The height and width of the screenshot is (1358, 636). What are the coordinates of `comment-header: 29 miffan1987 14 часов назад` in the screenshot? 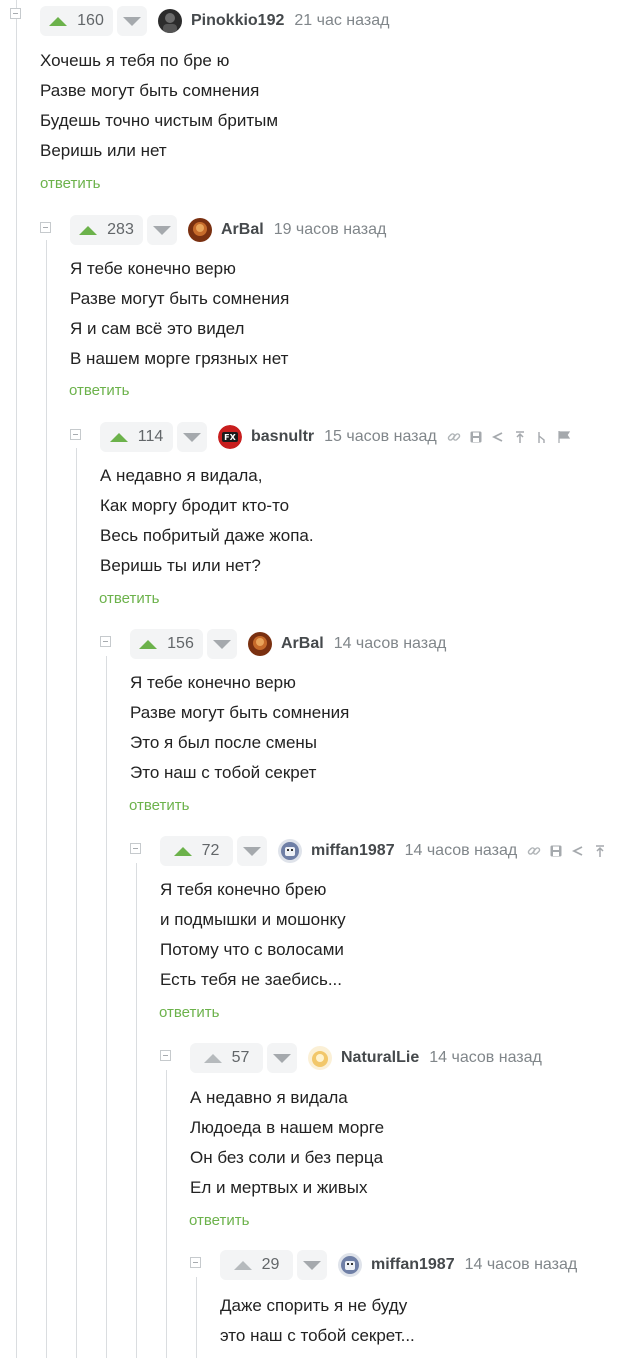 It's located at (398, 1265).